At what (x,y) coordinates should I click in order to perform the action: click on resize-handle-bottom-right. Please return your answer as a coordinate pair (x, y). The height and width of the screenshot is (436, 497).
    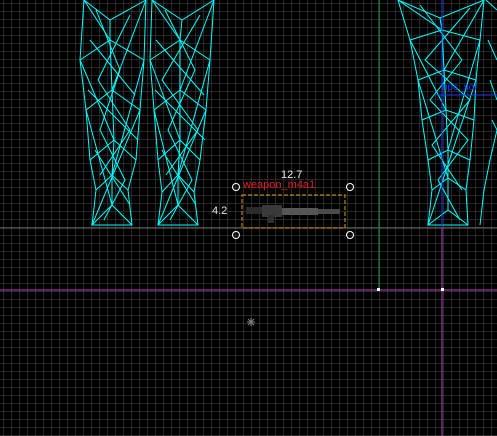
    Looking at the image, I should click on (350, 235).